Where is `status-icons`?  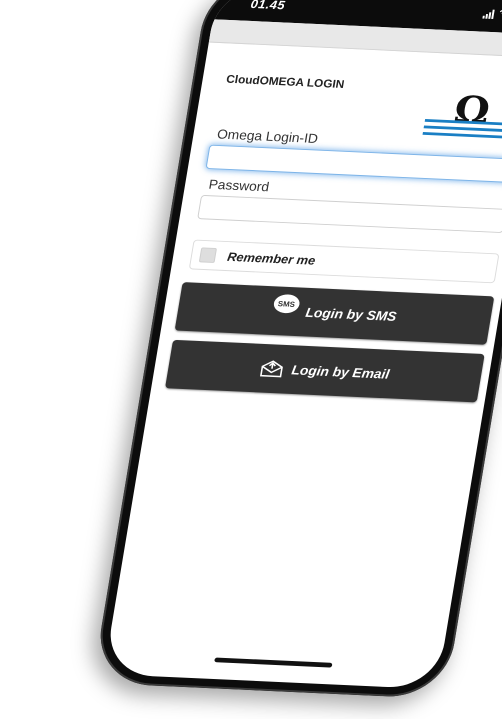
status-icons is located at coordinates (492, 14).